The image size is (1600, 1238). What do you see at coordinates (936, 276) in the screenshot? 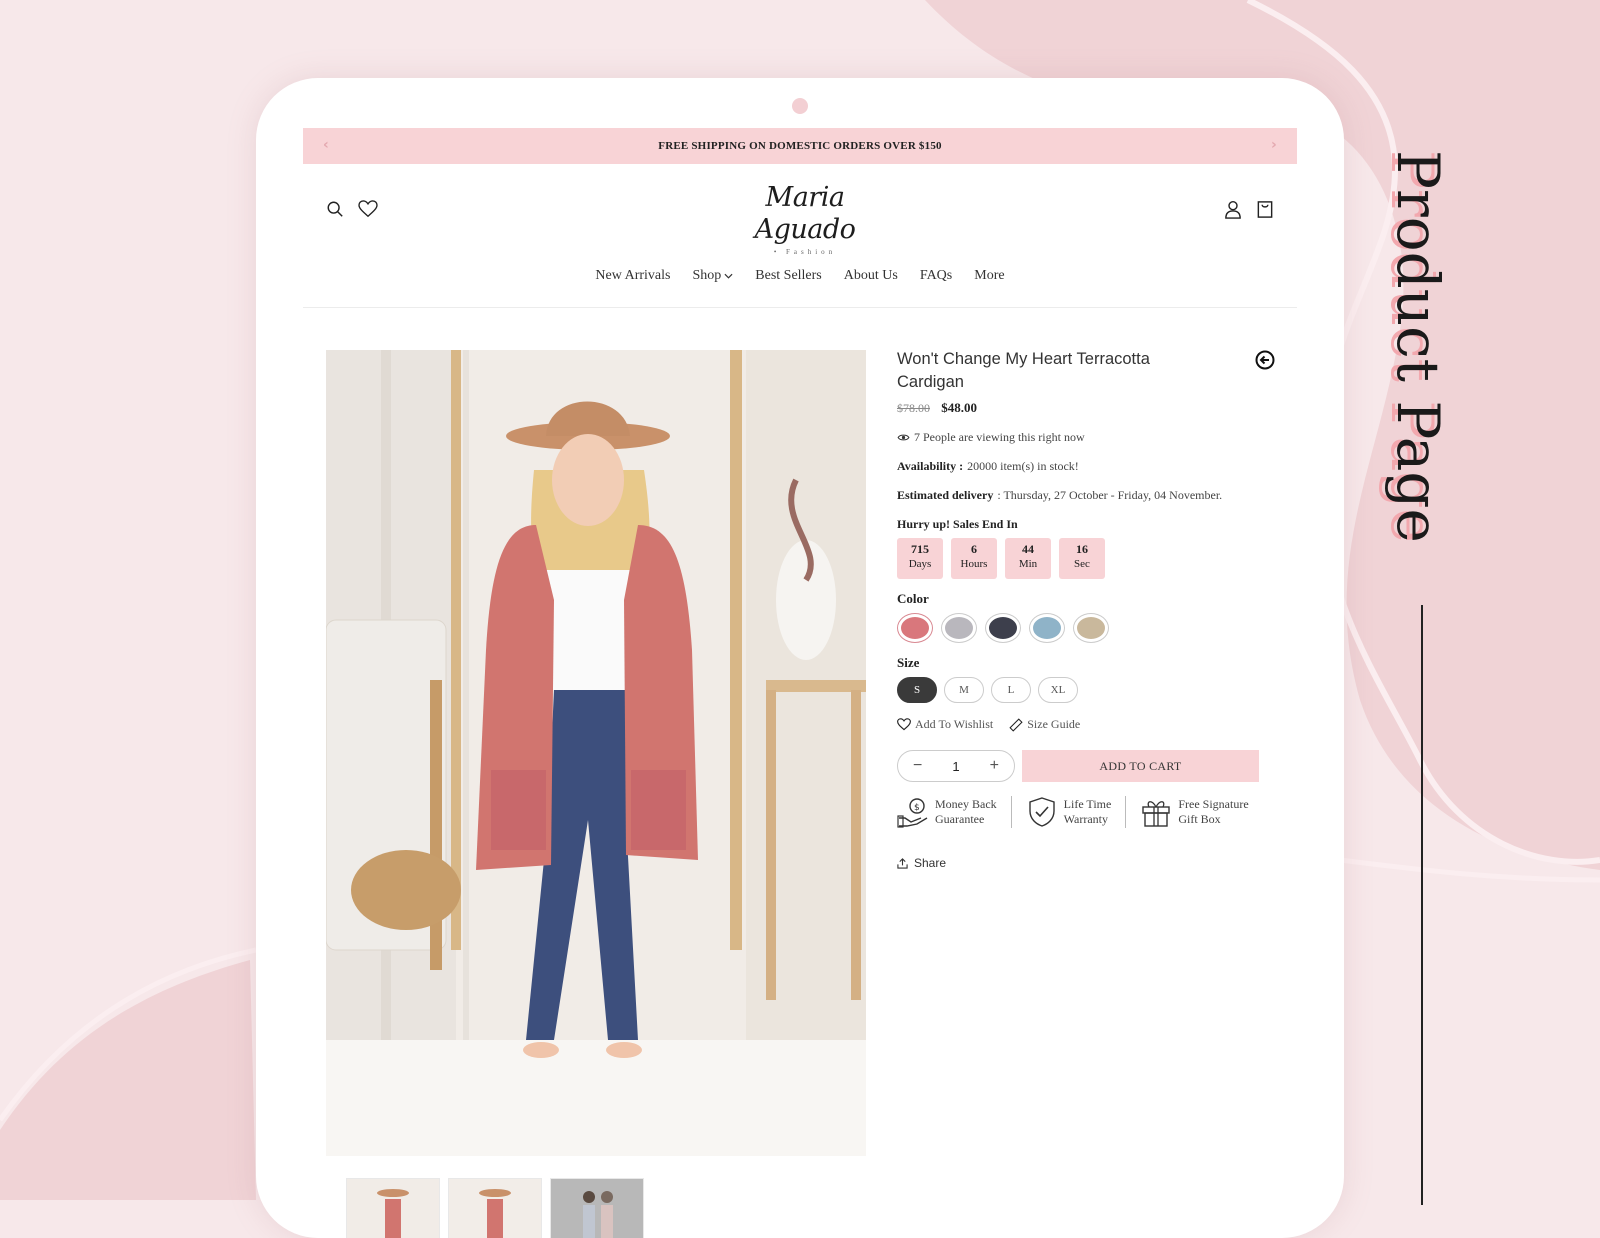
I see `nav-faqs: FAQs` at bounding box center [936, 276].